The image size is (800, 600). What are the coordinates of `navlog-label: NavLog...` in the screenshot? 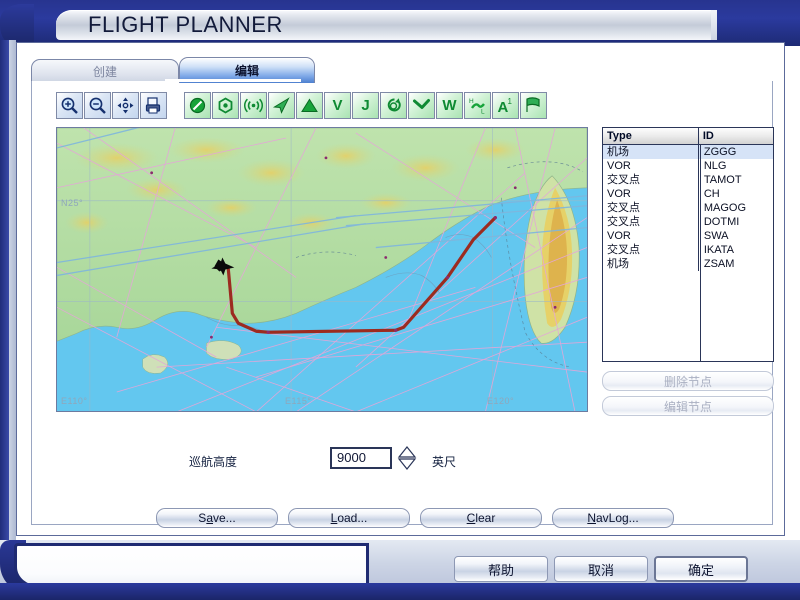 It's located at (613, 518).